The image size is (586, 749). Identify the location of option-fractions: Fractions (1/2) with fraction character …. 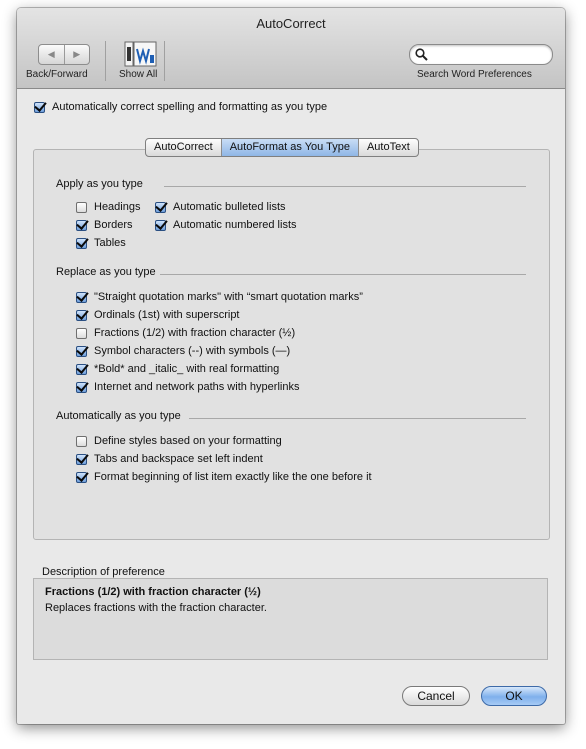
(185, 333).